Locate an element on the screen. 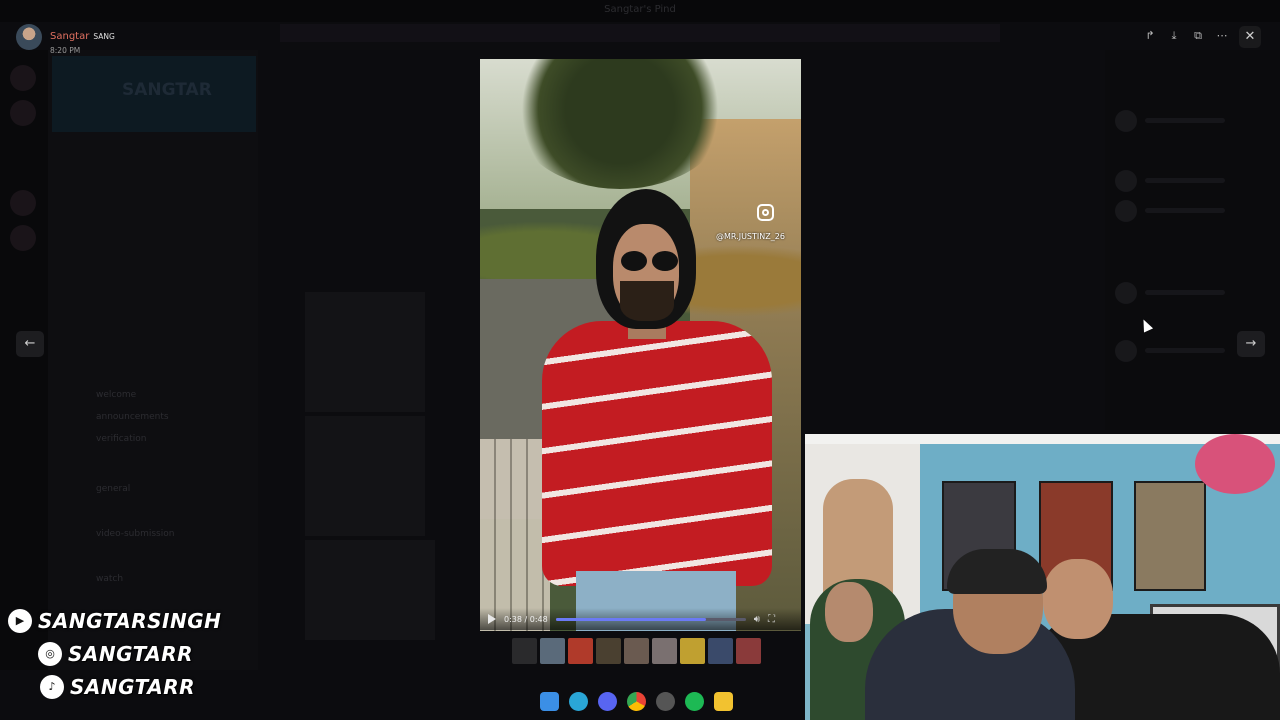 The width and height of the screenshot is (1280, 720). media-thumbnail-strip is located at coordinates (636, 651).